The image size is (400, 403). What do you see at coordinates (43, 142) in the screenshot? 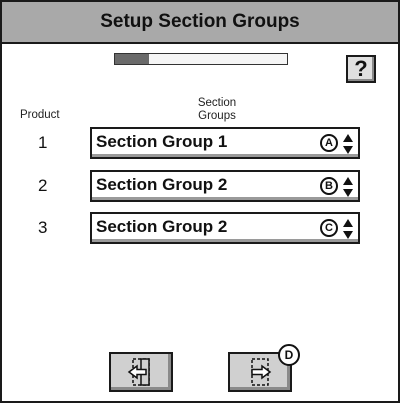
I see `product-number: 1` at bounding box center [43, 142].